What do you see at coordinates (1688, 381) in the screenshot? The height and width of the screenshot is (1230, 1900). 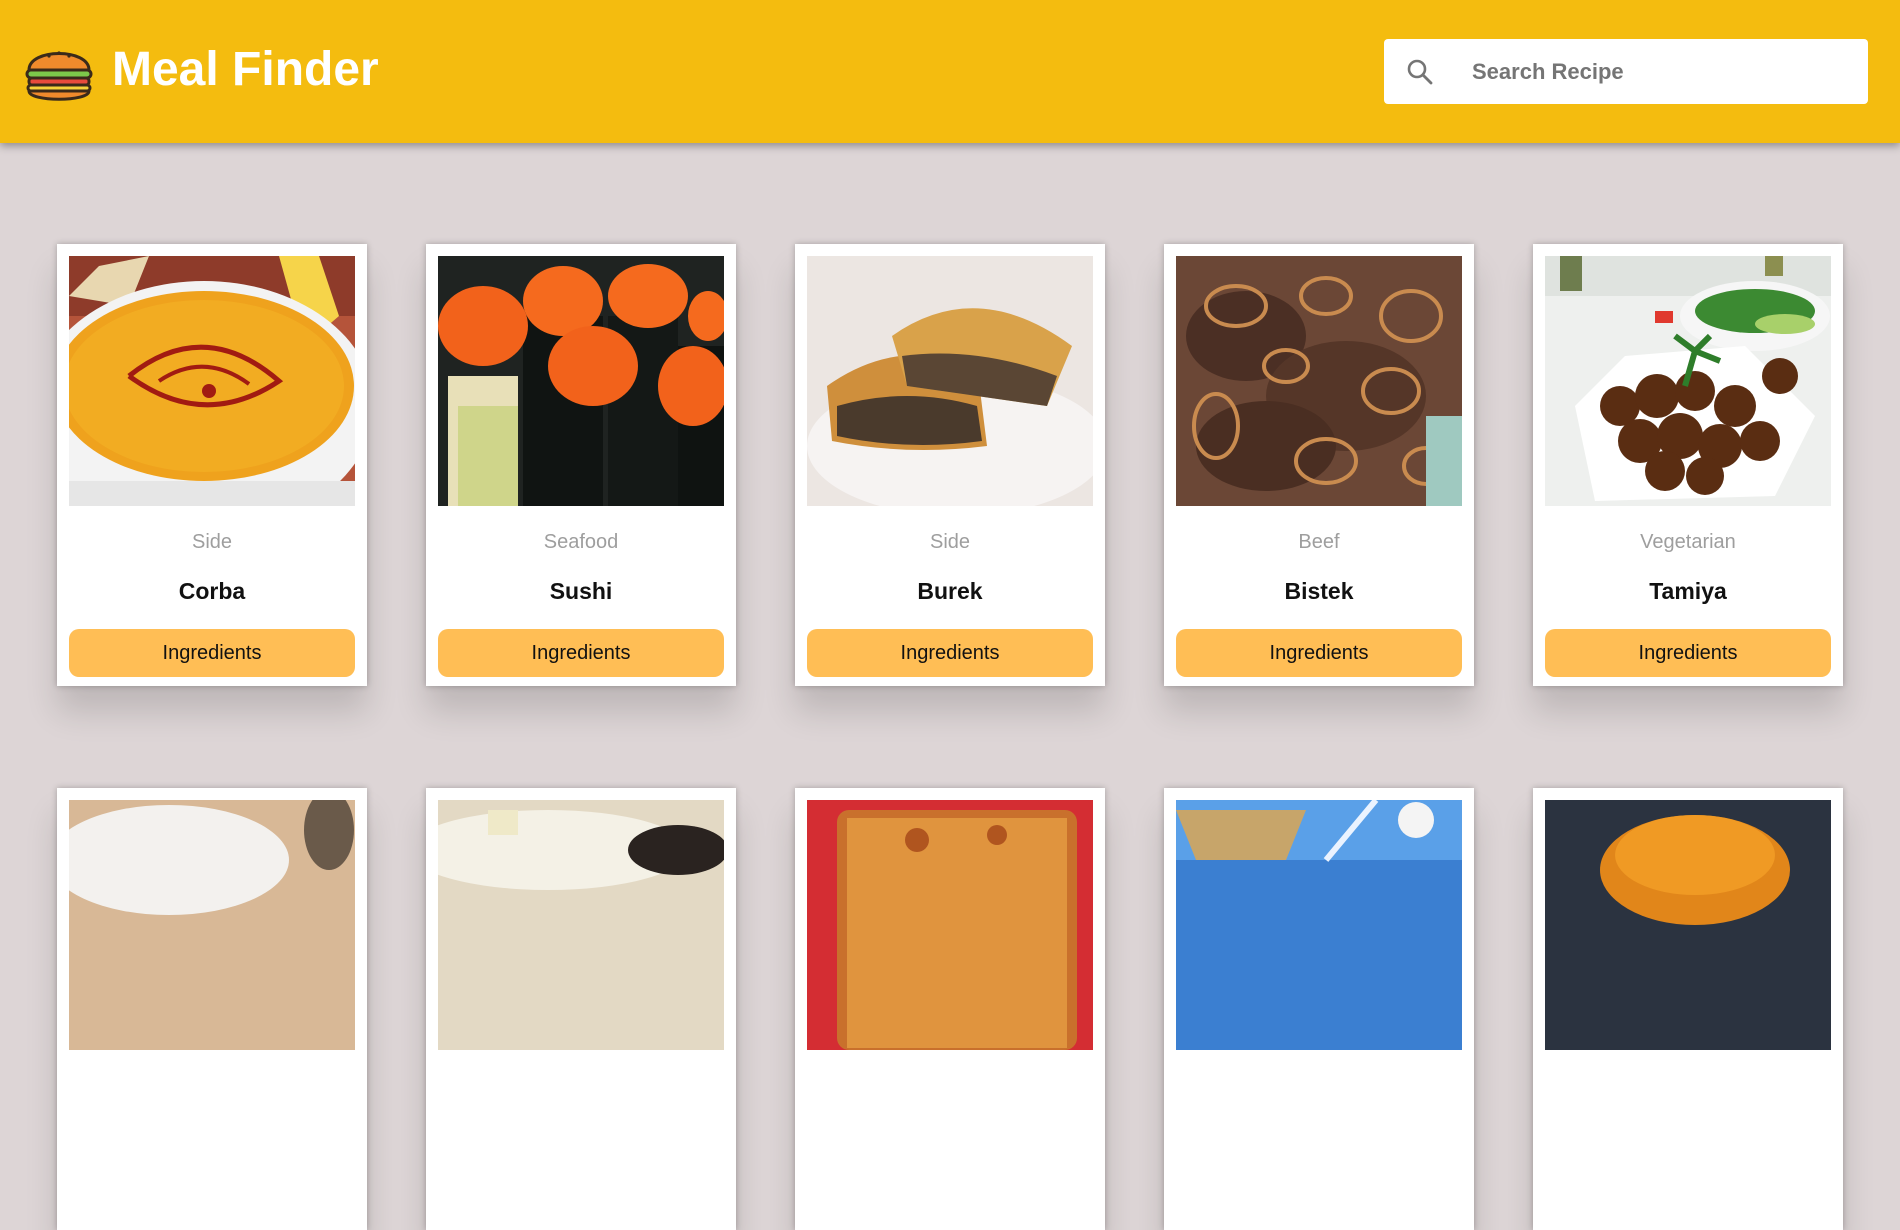 I see `meal-image-tamiya` at bounding box center [1688, 381].